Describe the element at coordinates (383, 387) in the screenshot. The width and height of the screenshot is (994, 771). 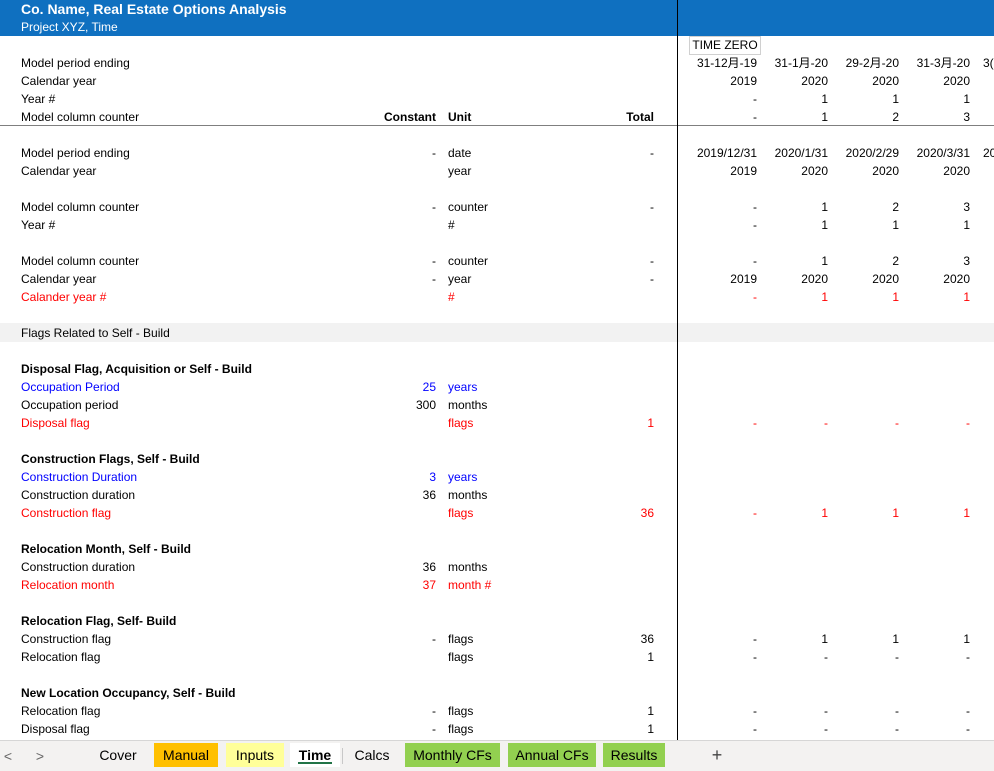
I see `constant-cell: 25` at that location.